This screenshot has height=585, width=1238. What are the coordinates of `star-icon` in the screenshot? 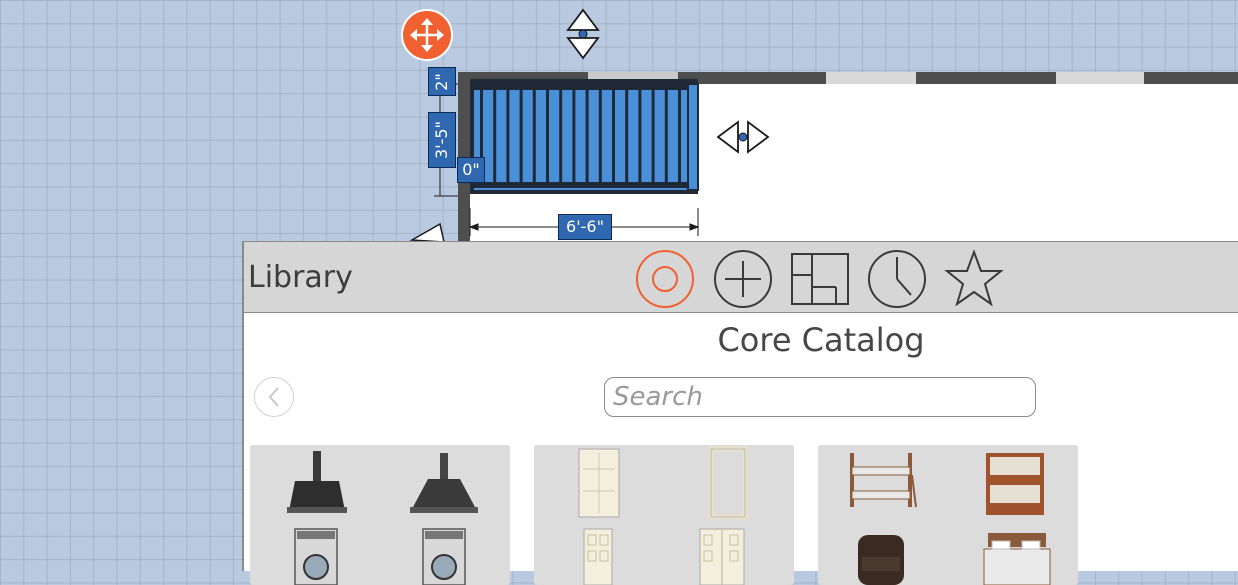 It's located at (974, 278).